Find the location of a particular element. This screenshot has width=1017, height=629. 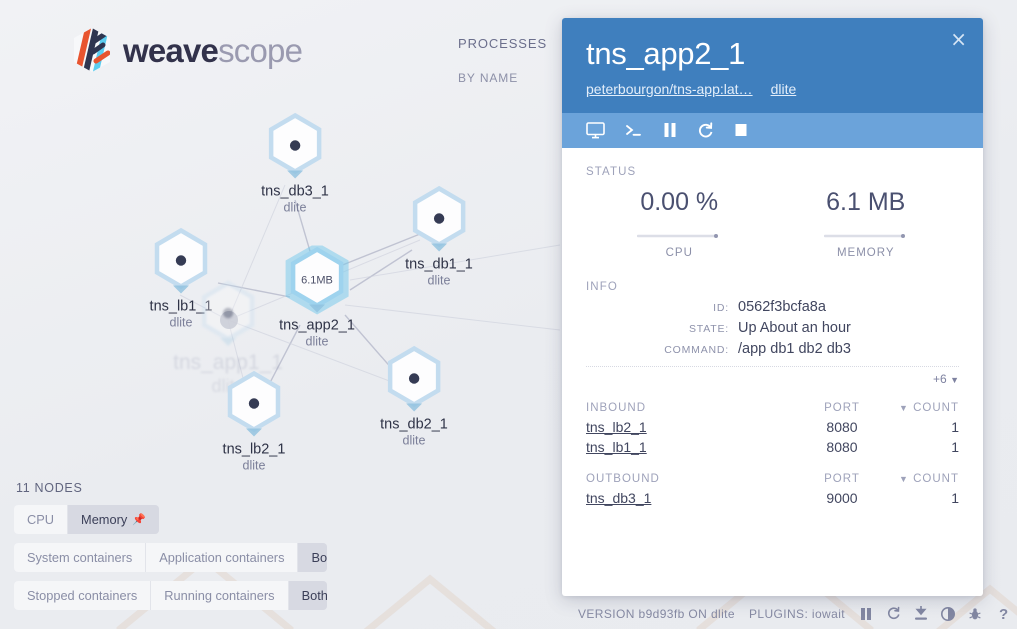

node-hexagon: 6.1MB is located at coordinates (317, 279).